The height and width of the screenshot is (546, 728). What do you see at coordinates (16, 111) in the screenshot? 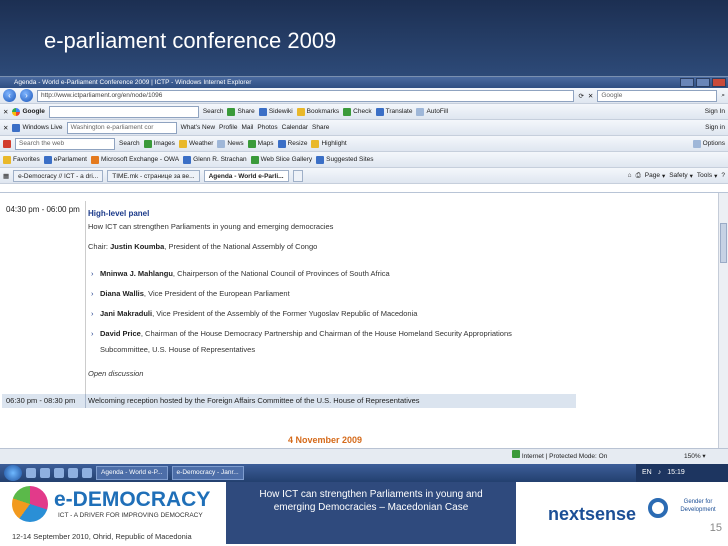
I see `google-icon` at bounding box center [16, 111].